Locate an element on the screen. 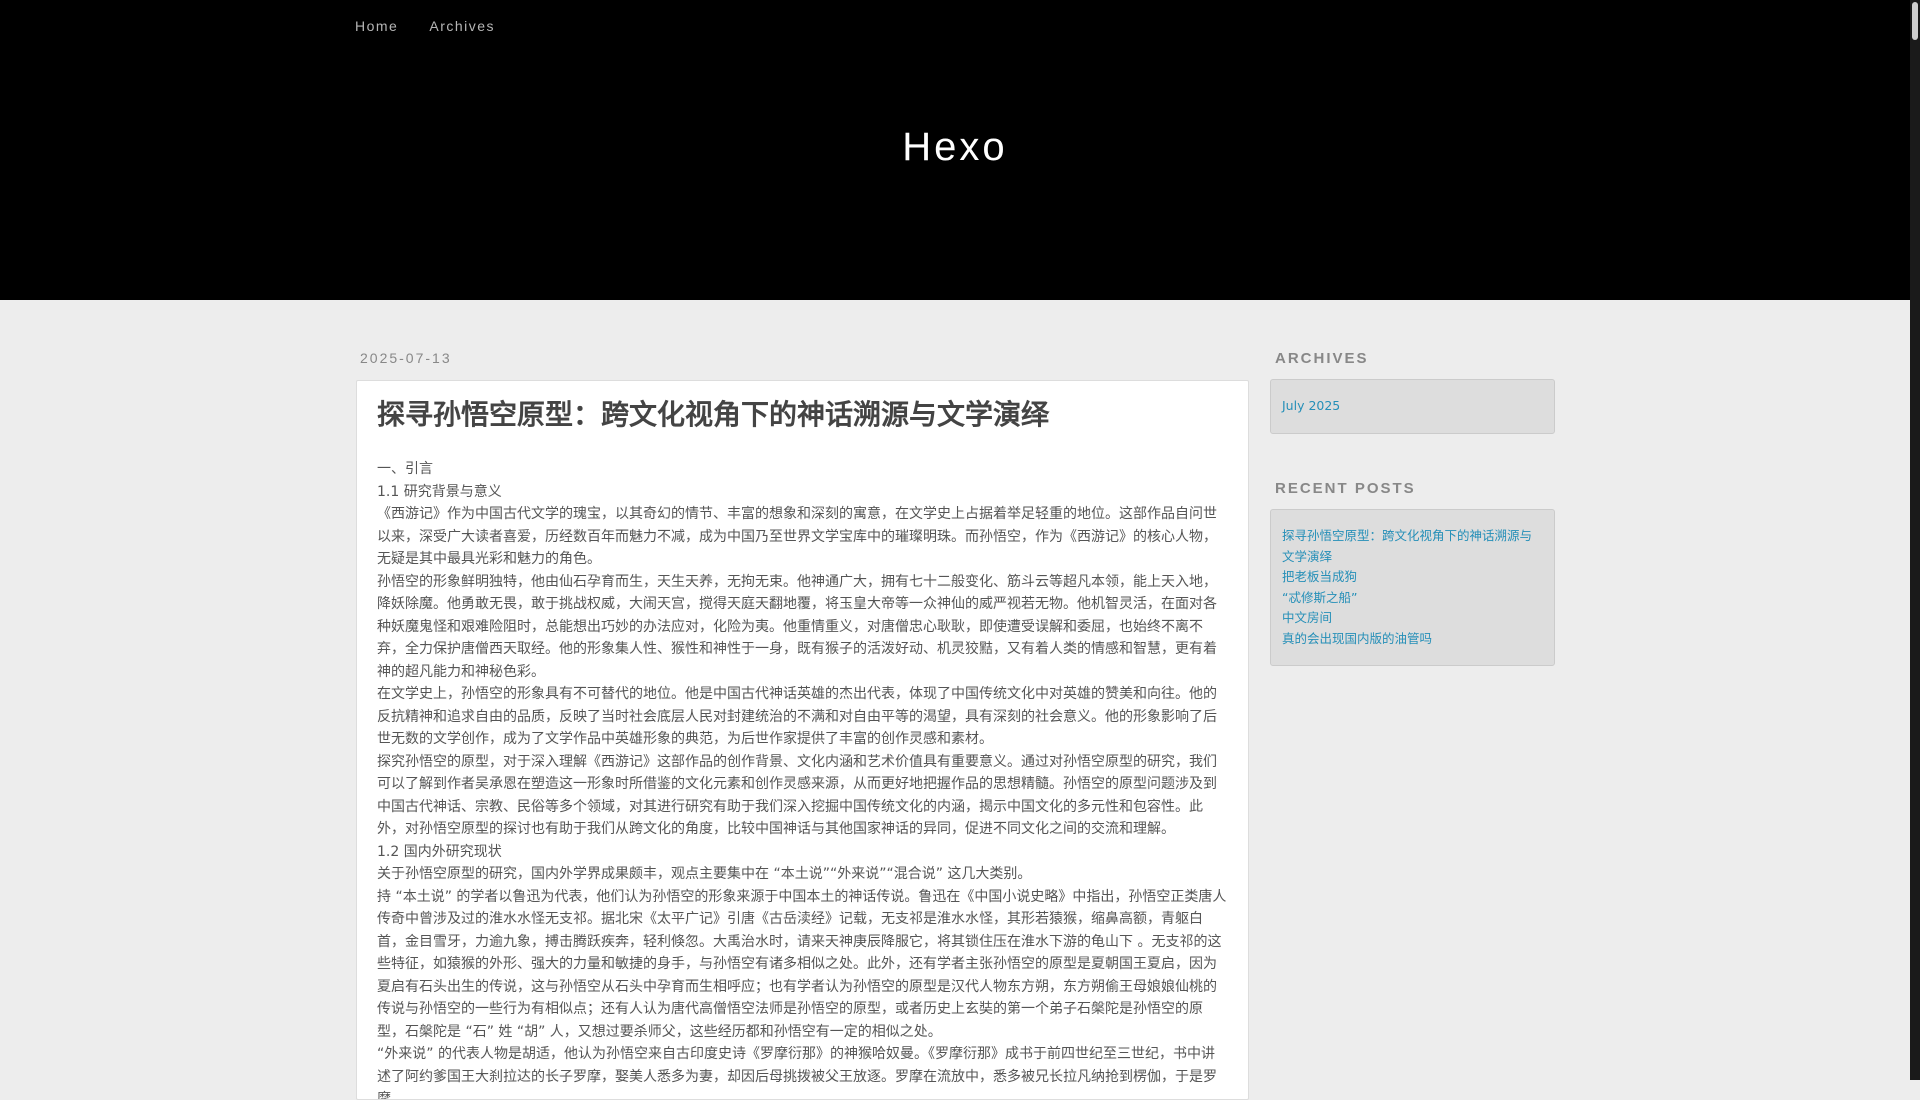  recent-post-link: 探寻孙悟空原型：跨文化视角下的神话溯源与文学演绎 is located at coordinates (1412, 546).